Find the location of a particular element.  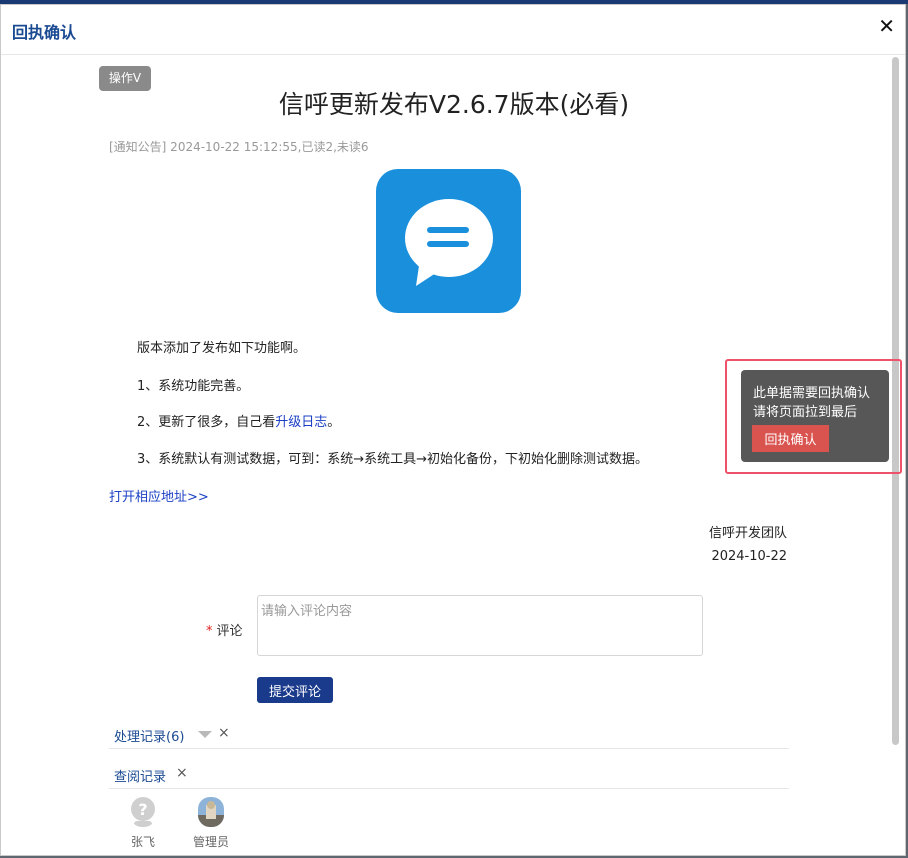

receipt-tip-line-2: 请将页面拉到最后 is located at coordinates (805, 412).